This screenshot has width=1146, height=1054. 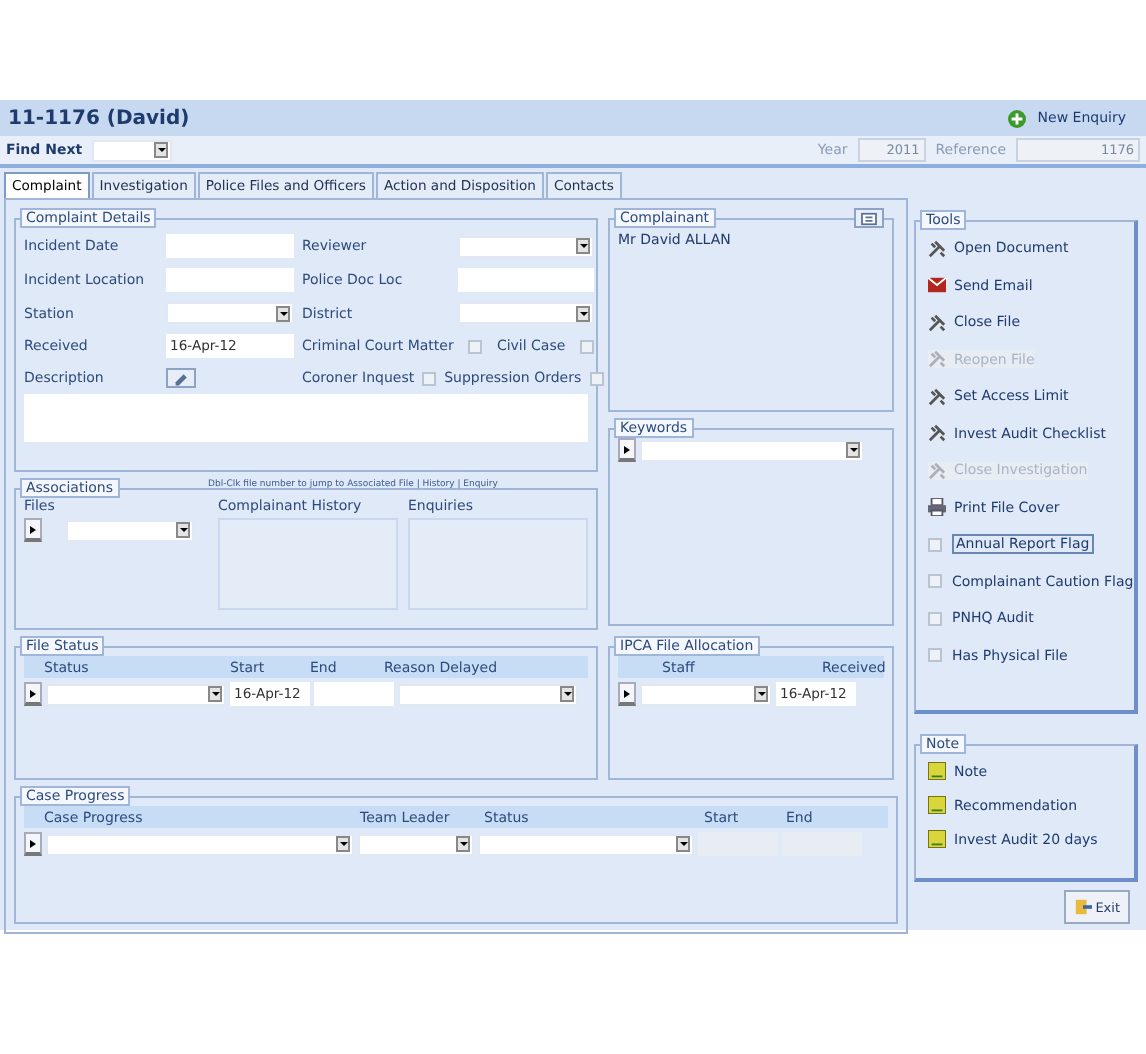 I want to click on envelope-icon, so click(x=937, y=285).